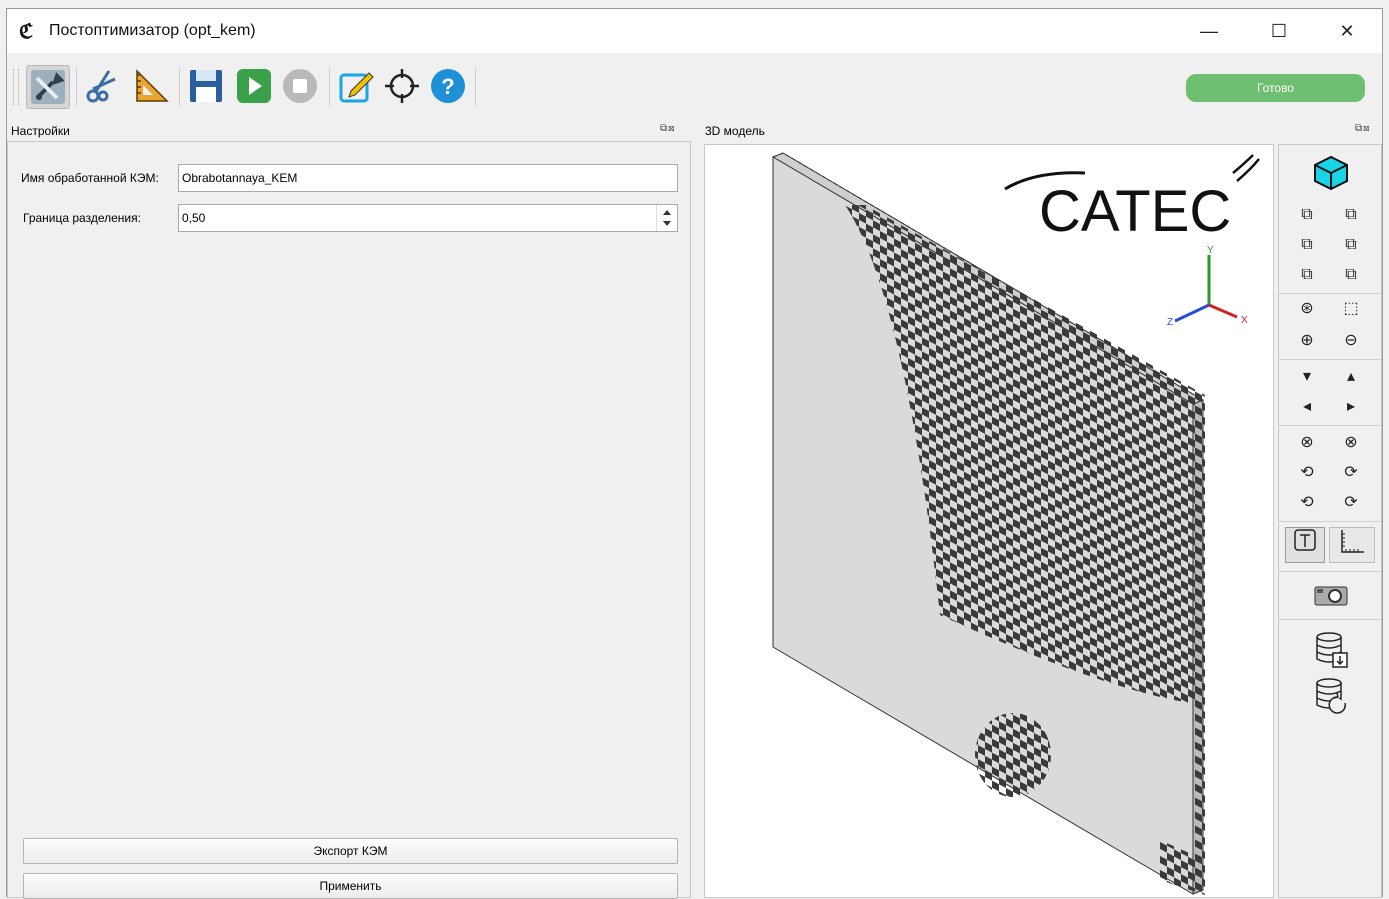 The height and width of the screenshot is (899, 1389). Describe the element at coordinates (1307, 377) in the screenshot. I see `pan-down-icon: ▾` at that location.